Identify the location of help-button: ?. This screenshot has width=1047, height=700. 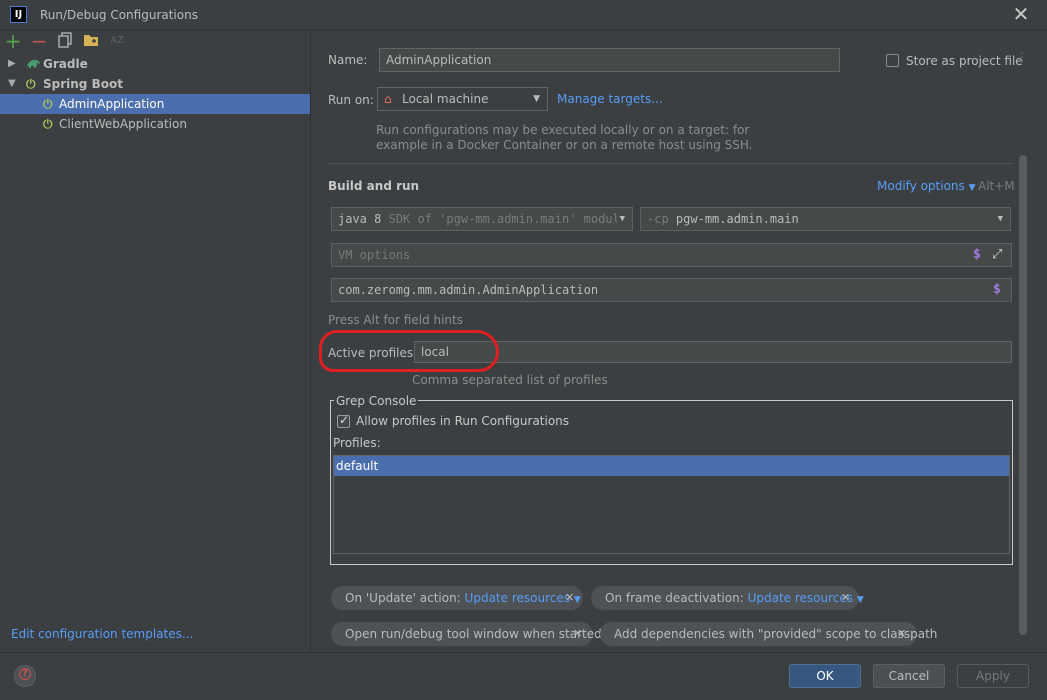
(25, 676).